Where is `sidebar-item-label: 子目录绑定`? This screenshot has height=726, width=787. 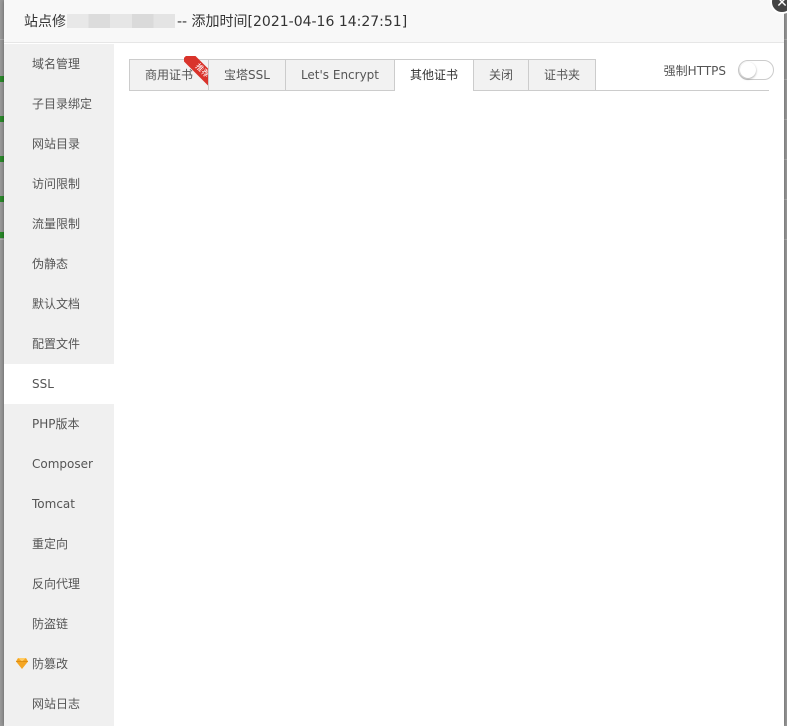 sidebar-item-label: 子目录绑定 is located at coordinates (62, 104).